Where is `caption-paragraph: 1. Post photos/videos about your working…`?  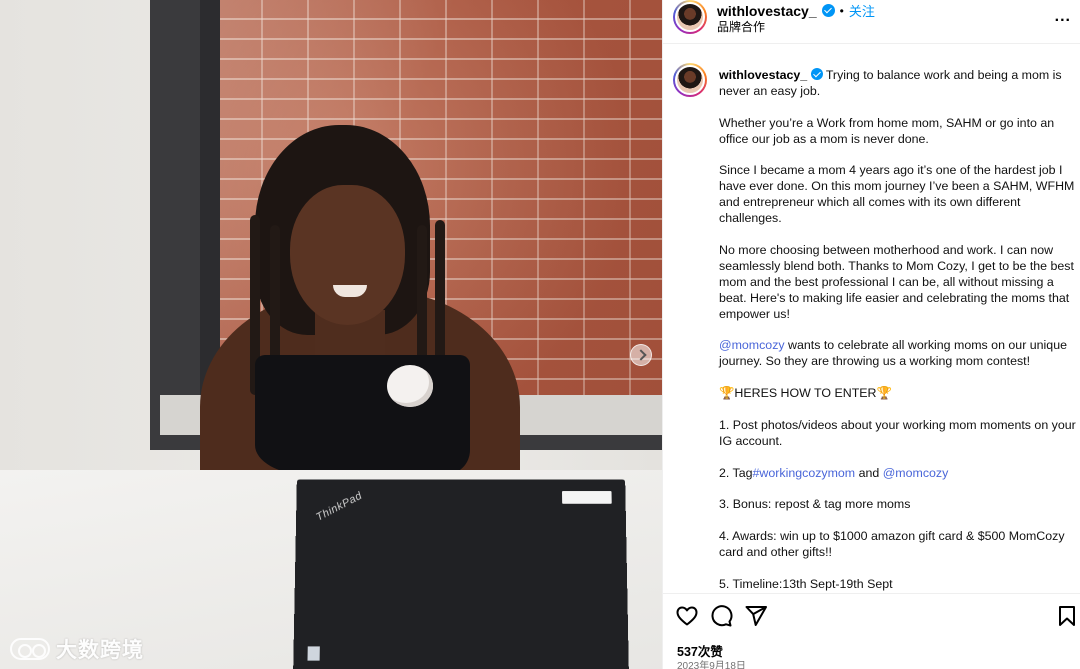
caption-paragraph: 1. Post photos/videos about your working… is located at coordinates (897, 432).